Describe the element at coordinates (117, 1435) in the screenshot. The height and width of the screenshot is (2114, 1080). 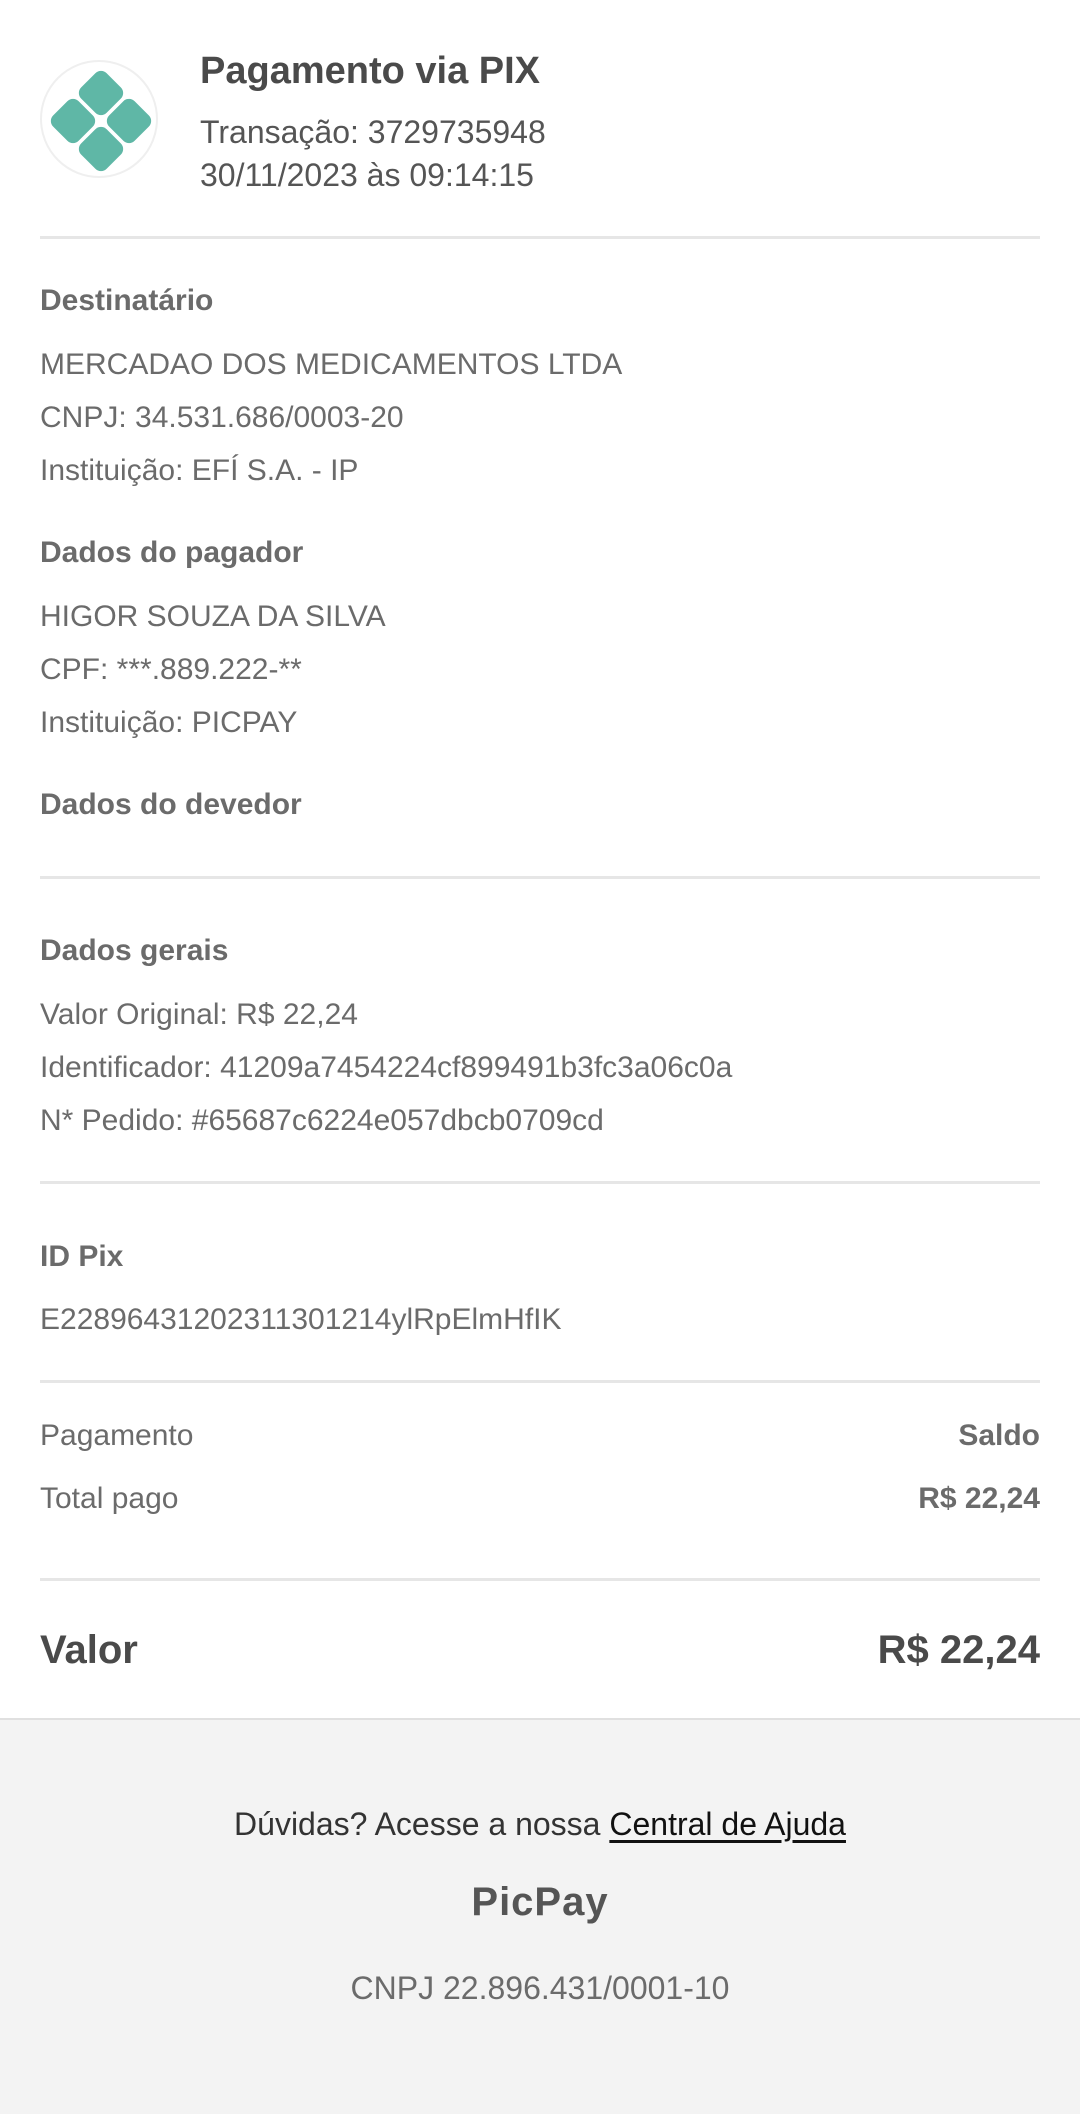
I see `payment-method-label: Pagamento` at that location.